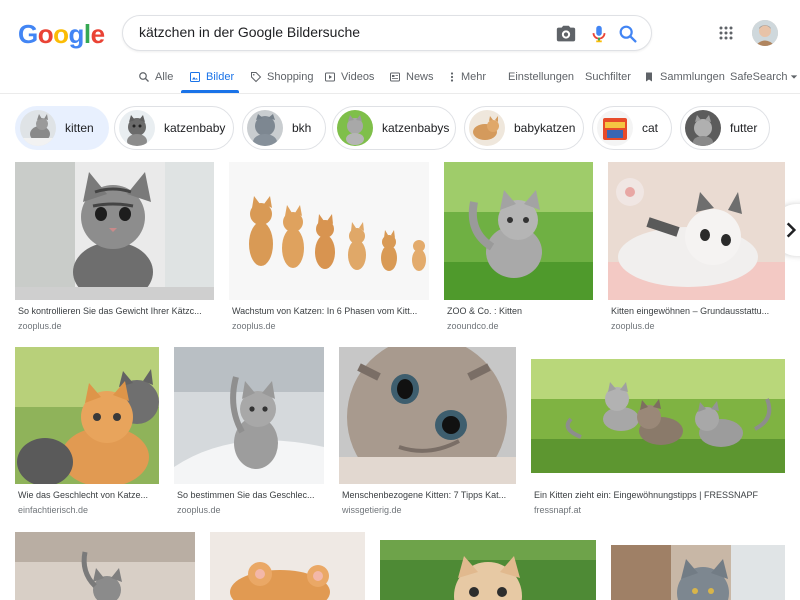  I want to click on search-box, so click(387, 33).